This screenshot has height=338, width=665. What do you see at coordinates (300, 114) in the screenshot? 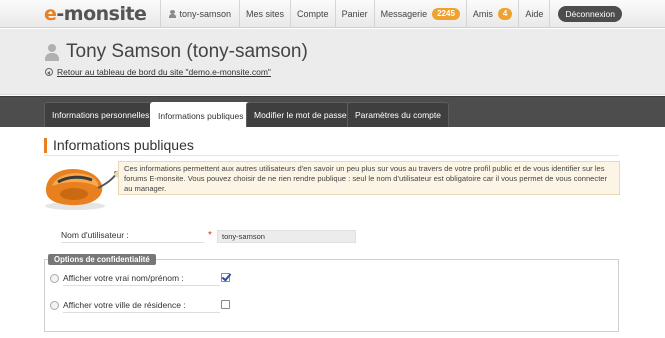
I see `tab-modifier-mot-de-passe: Modifier le mot de passe` at bounding box center [300, 114].